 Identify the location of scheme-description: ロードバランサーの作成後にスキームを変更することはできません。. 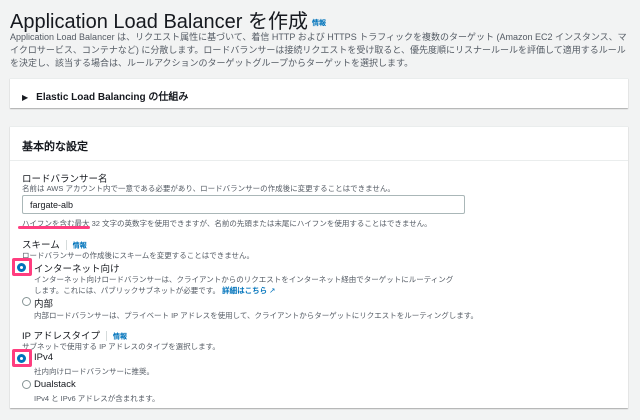
(138, 255).